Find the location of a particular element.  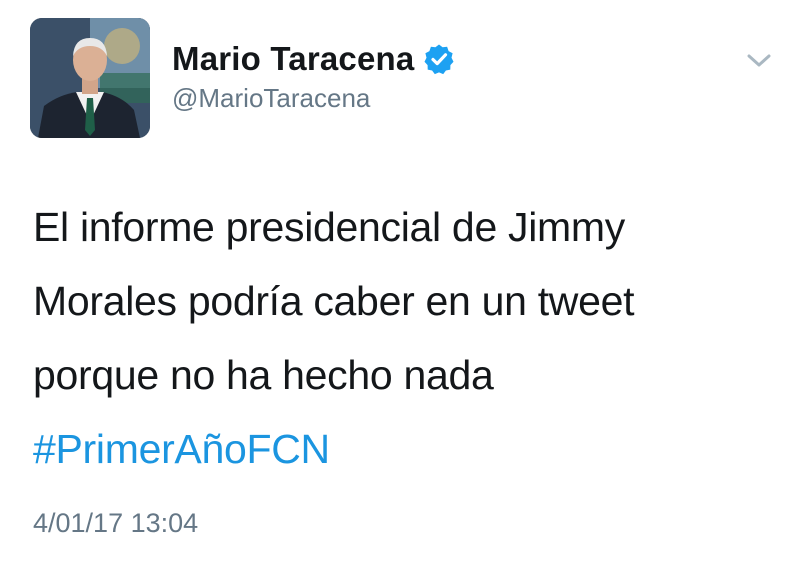

display-name: Mario Taracena is located at coordinates (293, 59).